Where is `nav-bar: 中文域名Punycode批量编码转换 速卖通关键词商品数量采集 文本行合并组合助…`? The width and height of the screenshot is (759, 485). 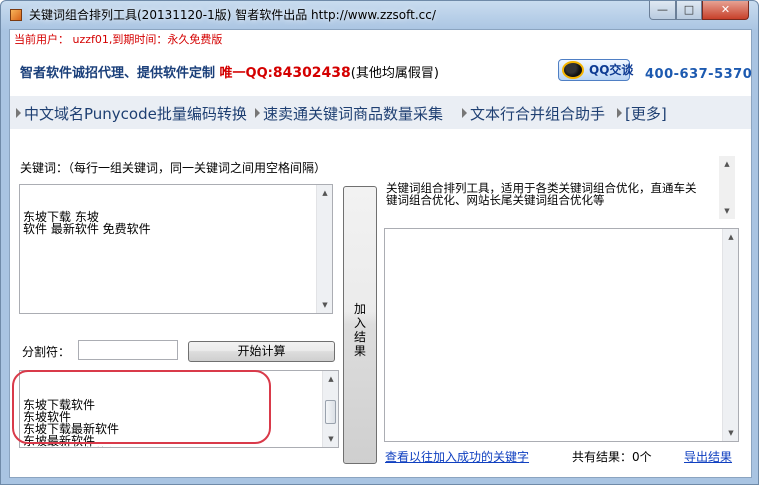 nav-bar: 中文域名Punycode批量编码转换 速卖通关键词商品数量采集 文本行合并组合助… is located at coordinates (380, 112).